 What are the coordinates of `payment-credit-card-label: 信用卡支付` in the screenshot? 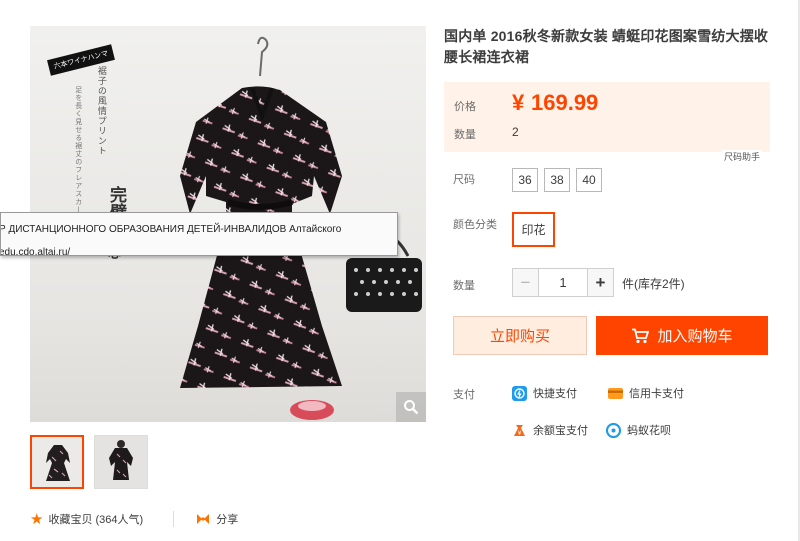 It's located at (656, 394).